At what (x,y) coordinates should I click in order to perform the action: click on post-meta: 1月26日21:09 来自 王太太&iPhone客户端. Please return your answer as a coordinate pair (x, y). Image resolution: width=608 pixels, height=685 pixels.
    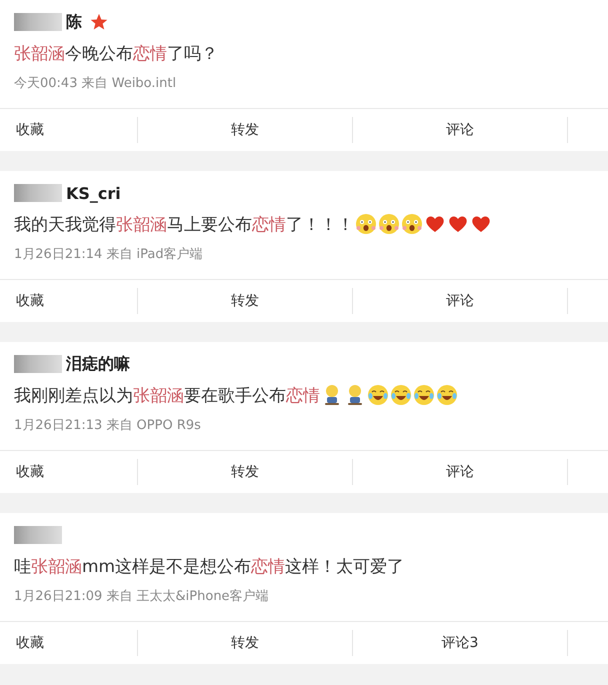
    Looking at the image, I should click on (141, 596).